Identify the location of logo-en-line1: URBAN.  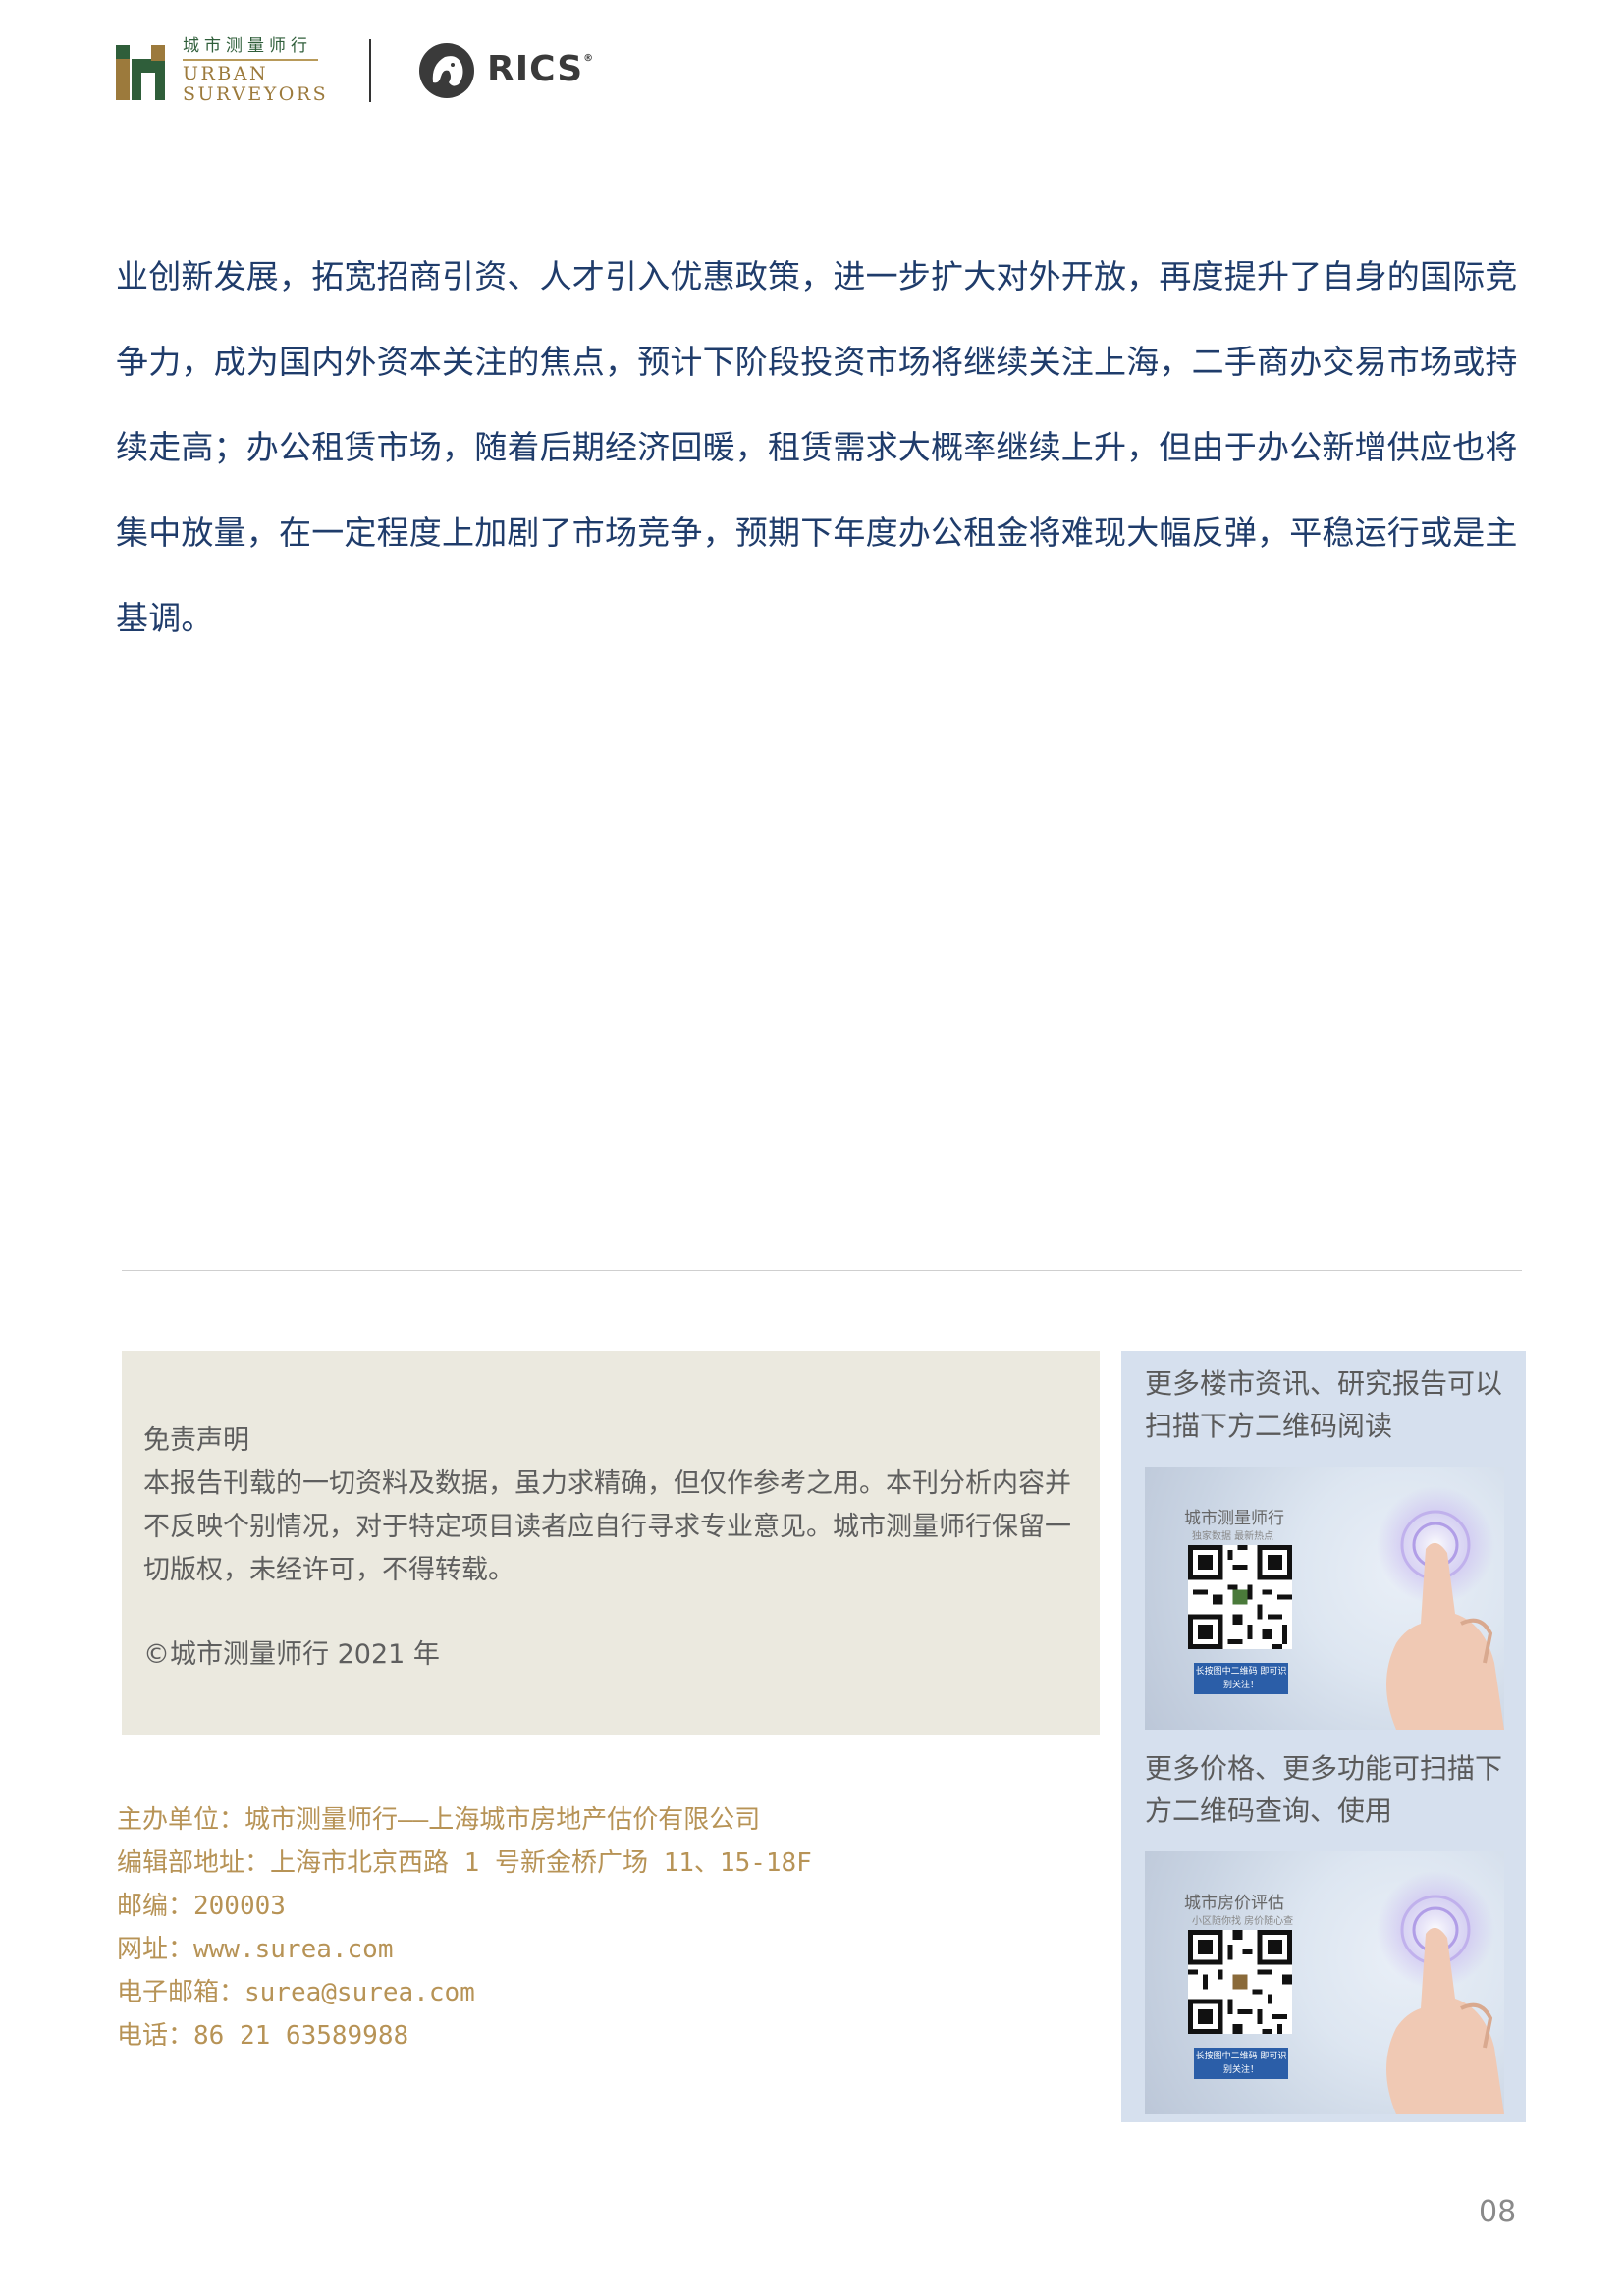
(226, 74).